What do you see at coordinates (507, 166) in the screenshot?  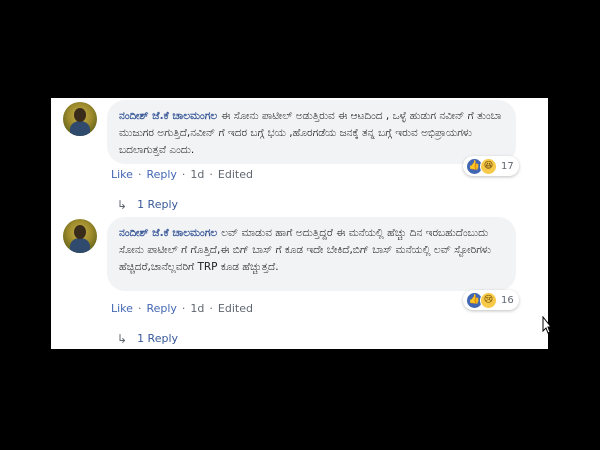 I see `reaction-count: 17` at bounding box center [507, 166].